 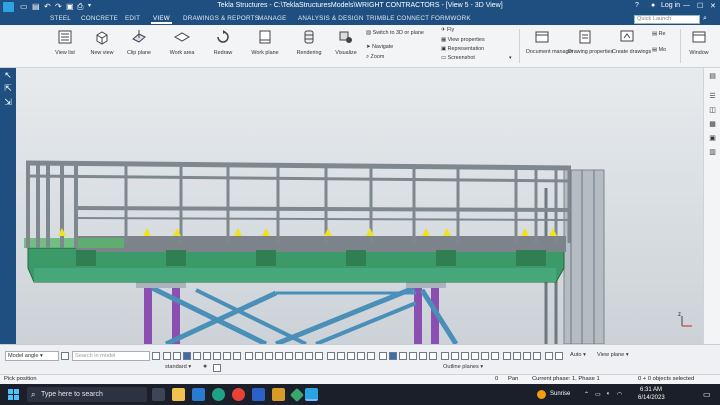 I want to click on snap-perpendicular-icon, so click(x=445, y=356).